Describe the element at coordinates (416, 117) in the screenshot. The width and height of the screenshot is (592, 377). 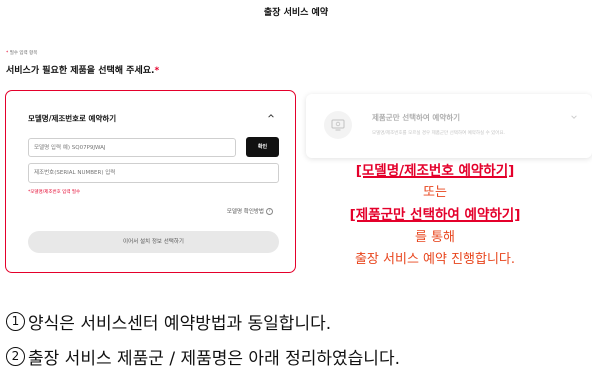
I see `category-card-title: 제품군만 선택하여 예약하기` at that location.